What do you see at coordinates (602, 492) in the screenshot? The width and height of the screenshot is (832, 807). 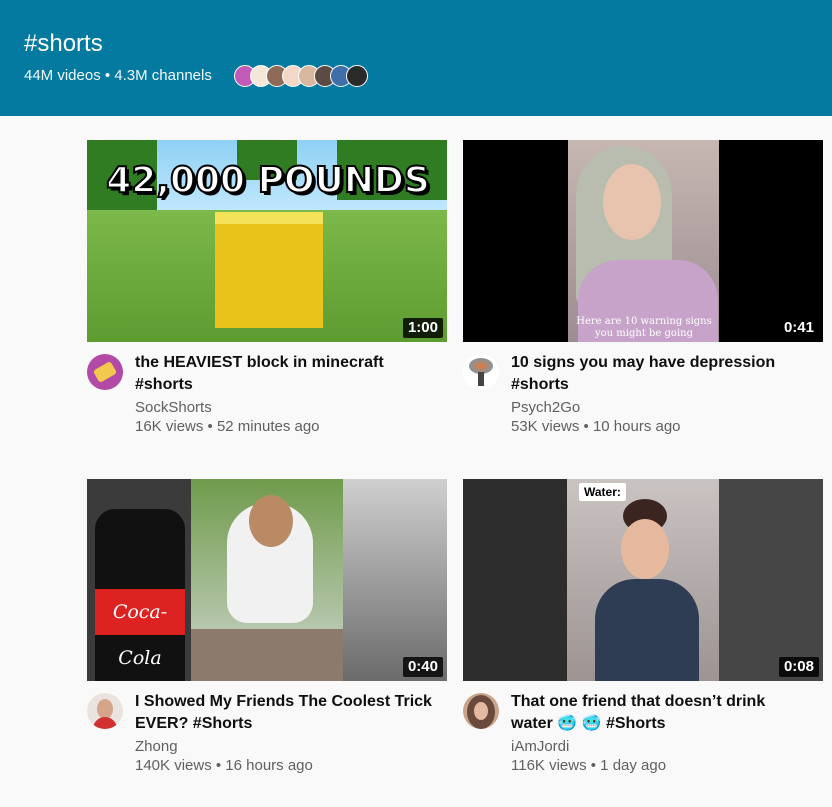 I see `water-label: Water:` at bounding box center [602, 492].